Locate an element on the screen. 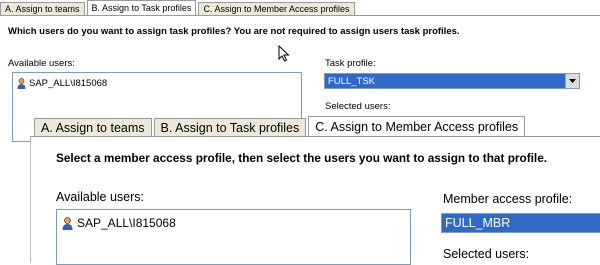  task-profile-dropdown: FULL_TSK is located at coordinates (452, 81).